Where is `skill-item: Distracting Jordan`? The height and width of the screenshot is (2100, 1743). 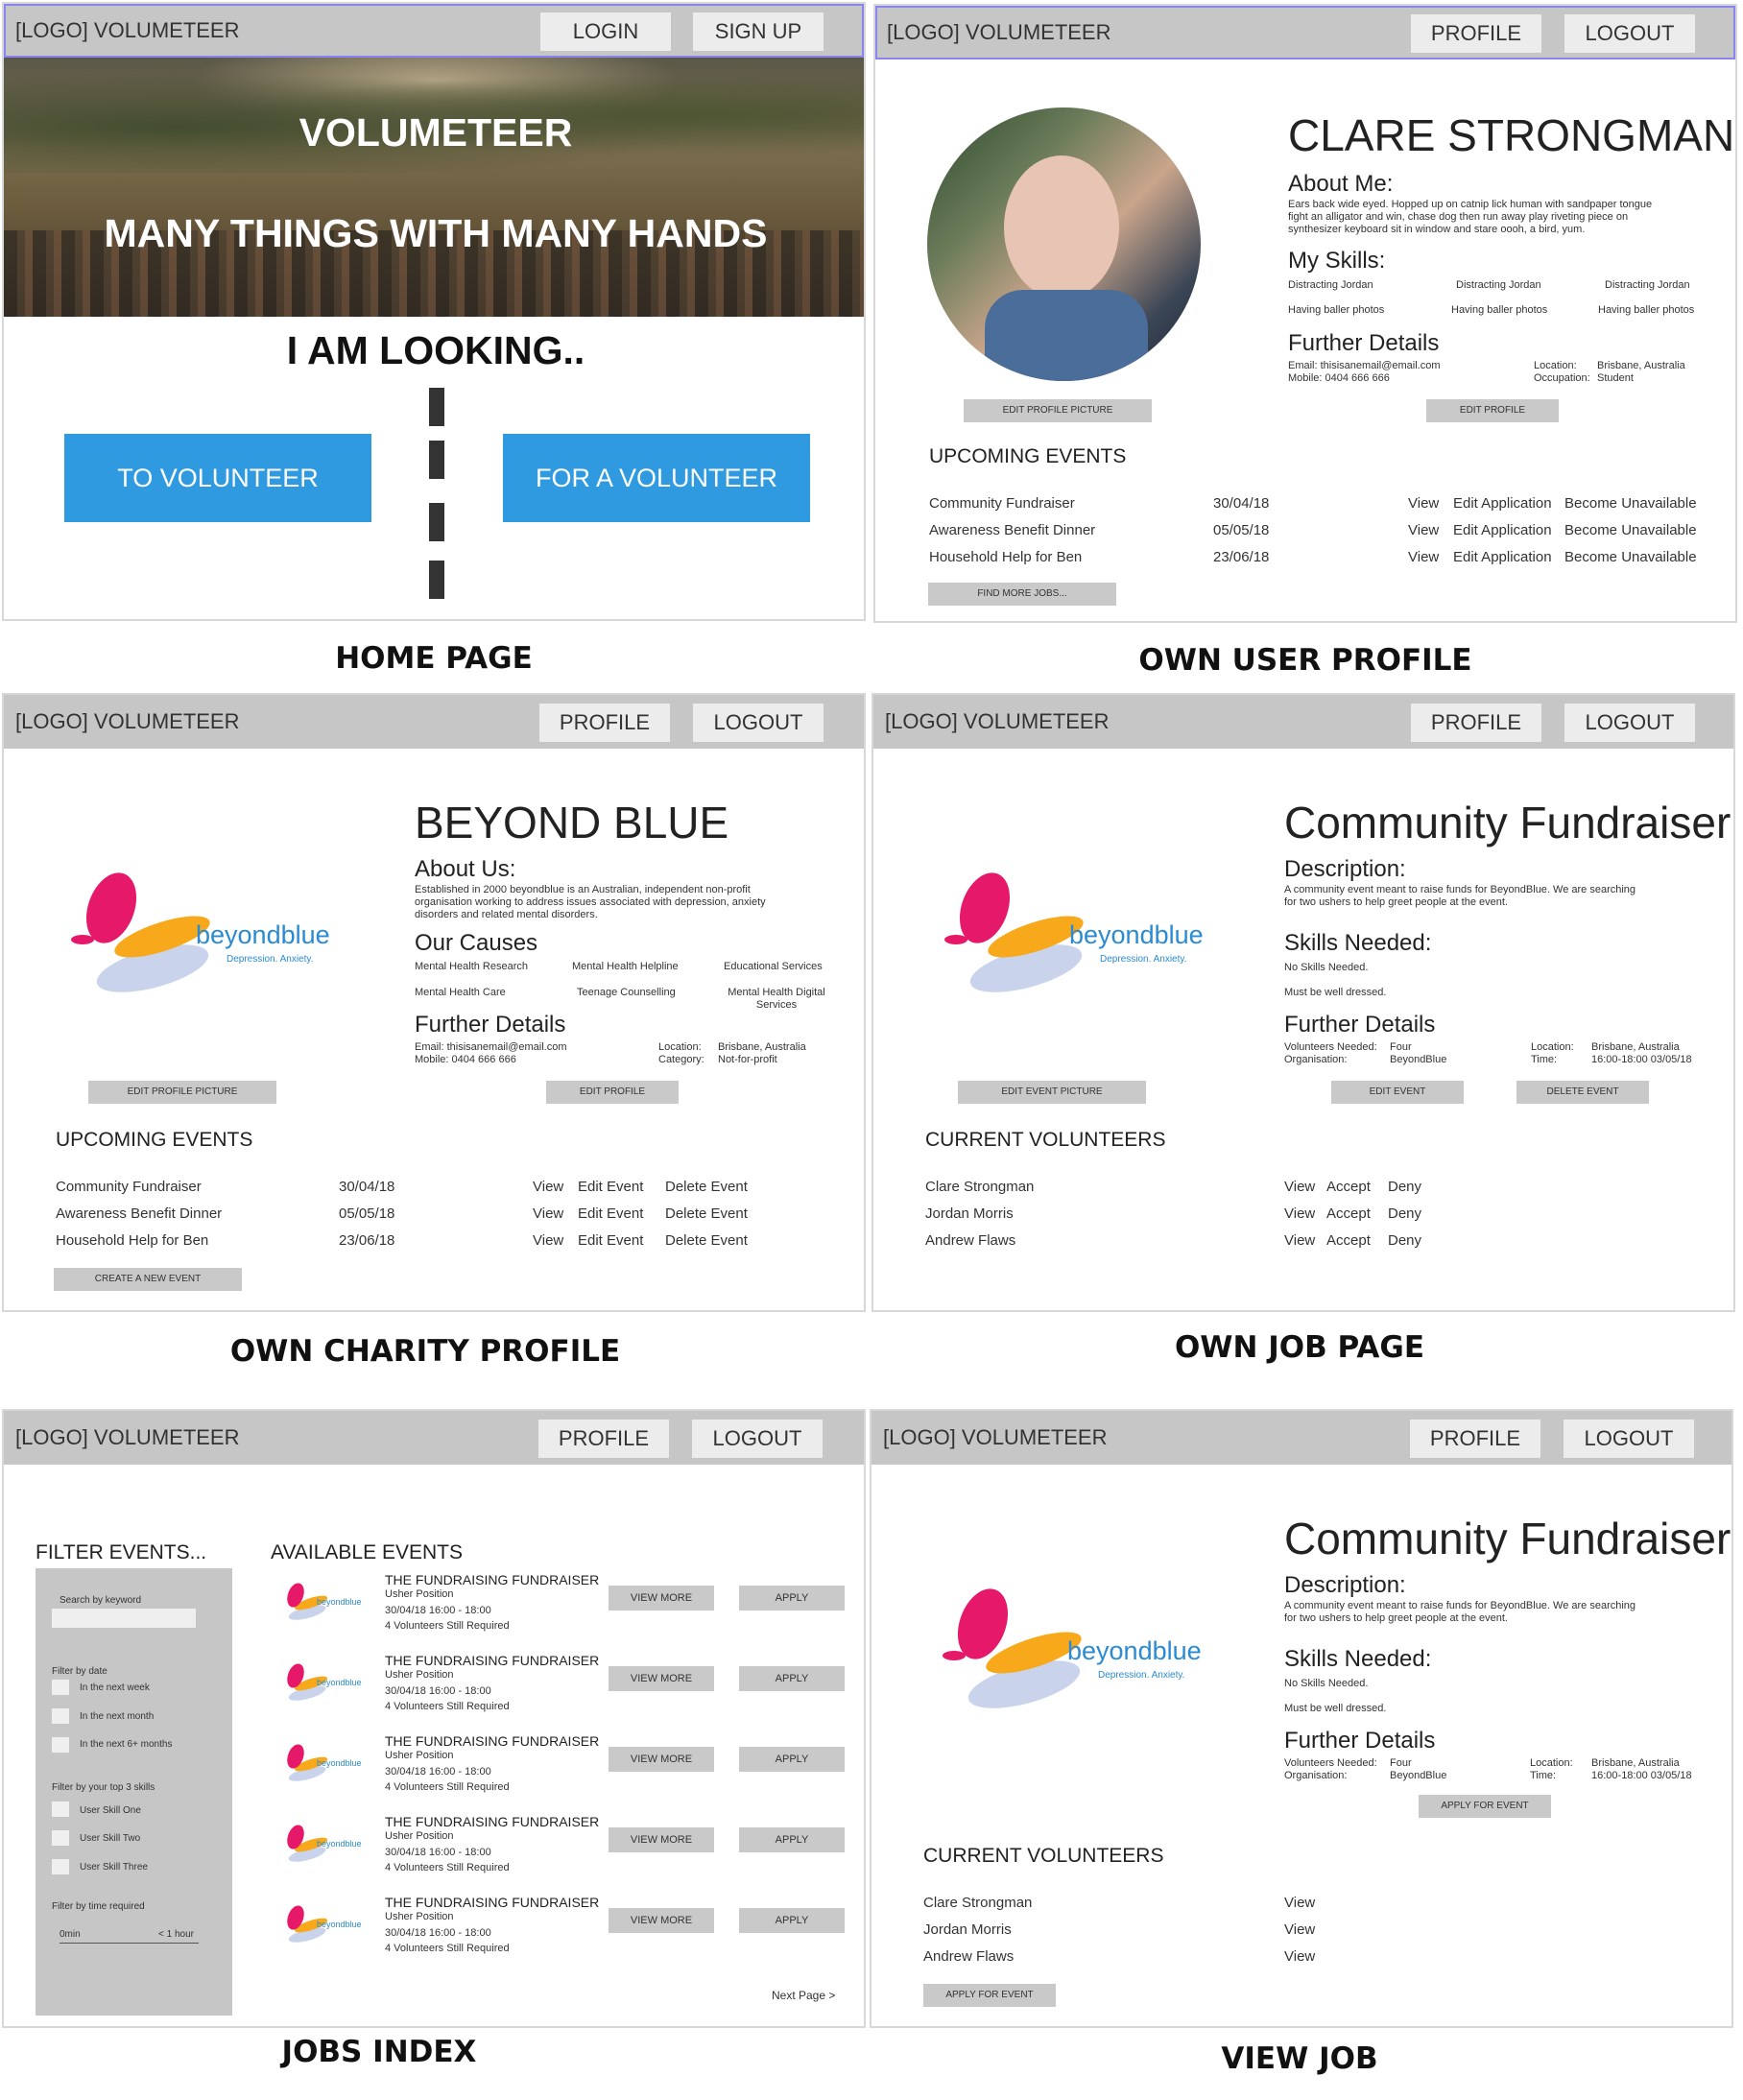 skill-item: Distracting Jordan is located at coordinates (1330, 285).